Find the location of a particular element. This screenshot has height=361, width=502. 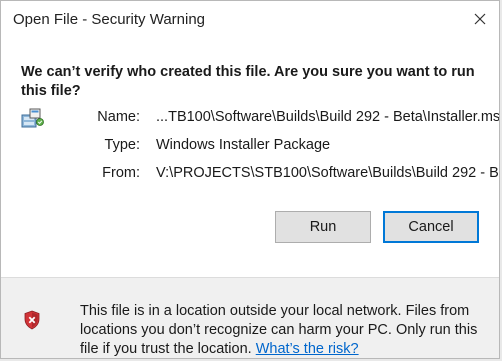

cancel-button: Cancel is located at coordinates (431, 227).